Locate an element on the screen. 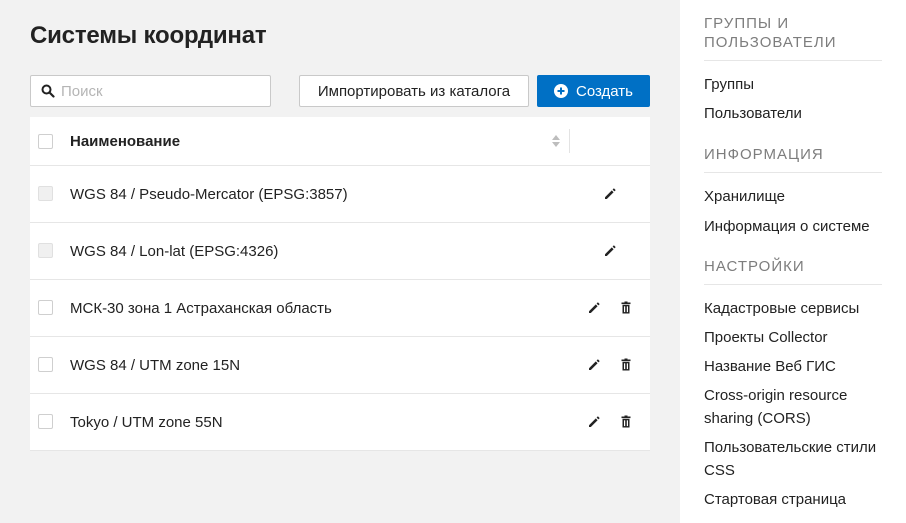  sidebar-item-home-page: Стартовая страница is located at coordinates (793, 499).